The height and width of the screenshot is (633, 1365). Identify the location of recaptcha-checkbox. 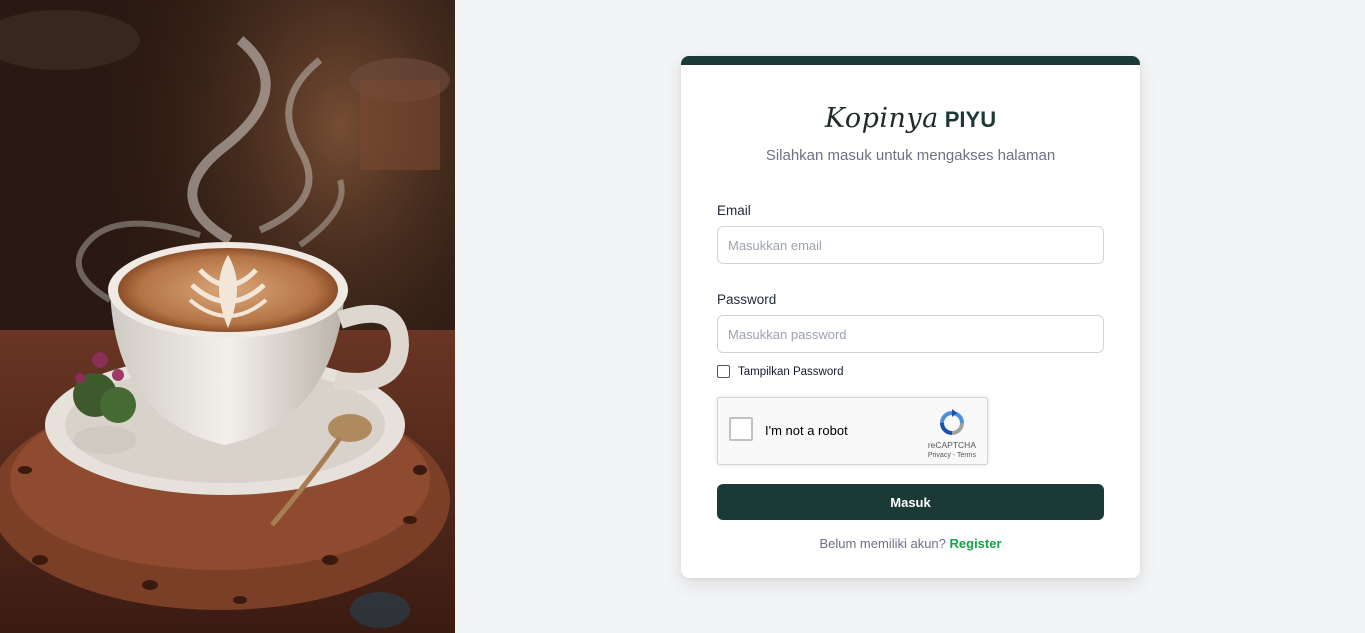
(741, 429).